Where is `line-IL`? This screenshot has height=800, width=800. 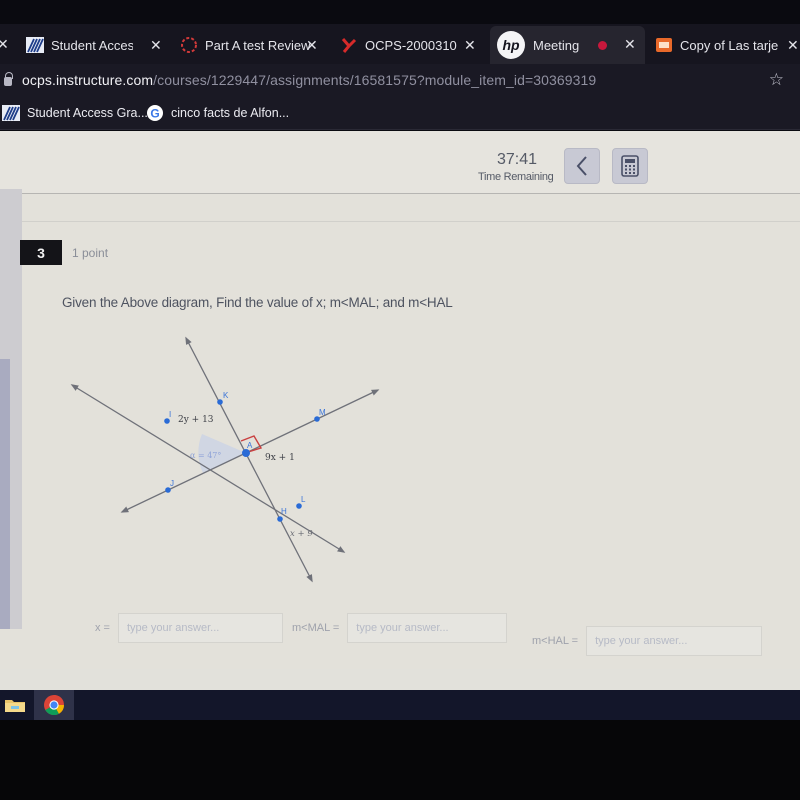
line-IL is located at coordinates (208, 468).